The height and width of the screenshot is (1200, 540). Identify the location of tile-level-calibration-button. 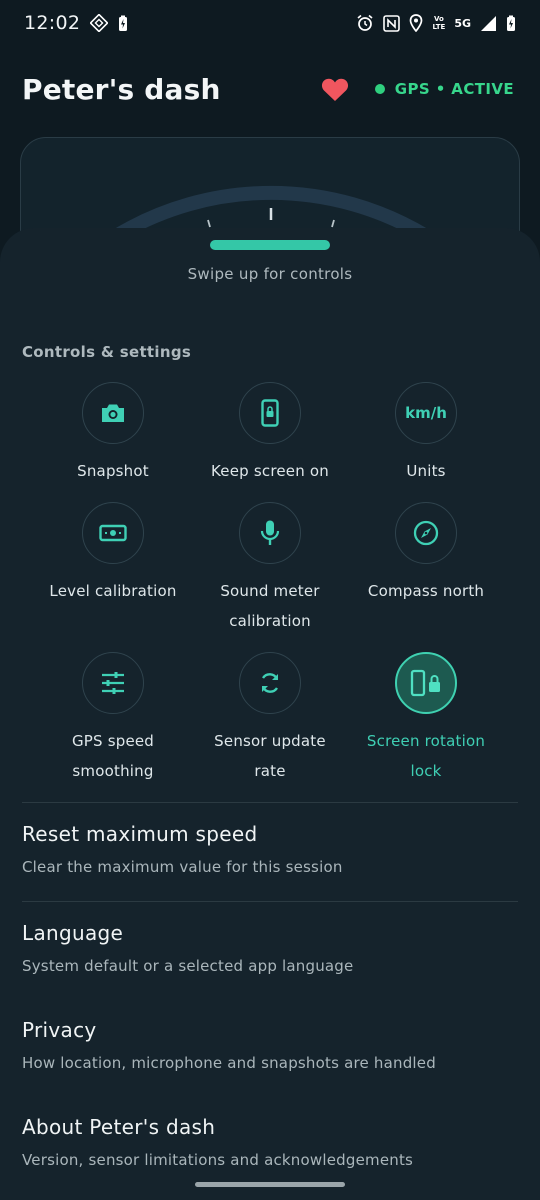
(113, 533).